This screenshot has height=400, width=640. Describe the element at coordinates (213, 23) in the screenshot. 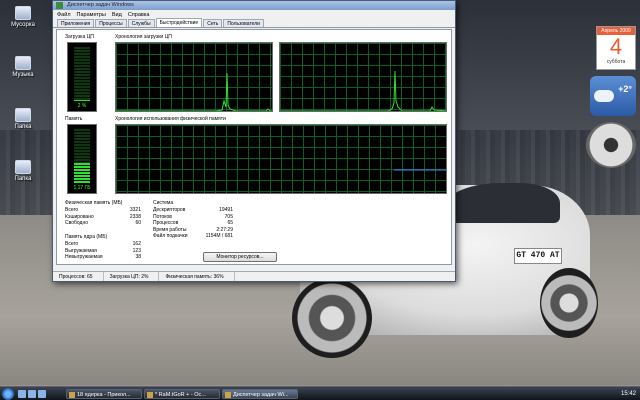

I see `tab-network: Сеть` at that location.